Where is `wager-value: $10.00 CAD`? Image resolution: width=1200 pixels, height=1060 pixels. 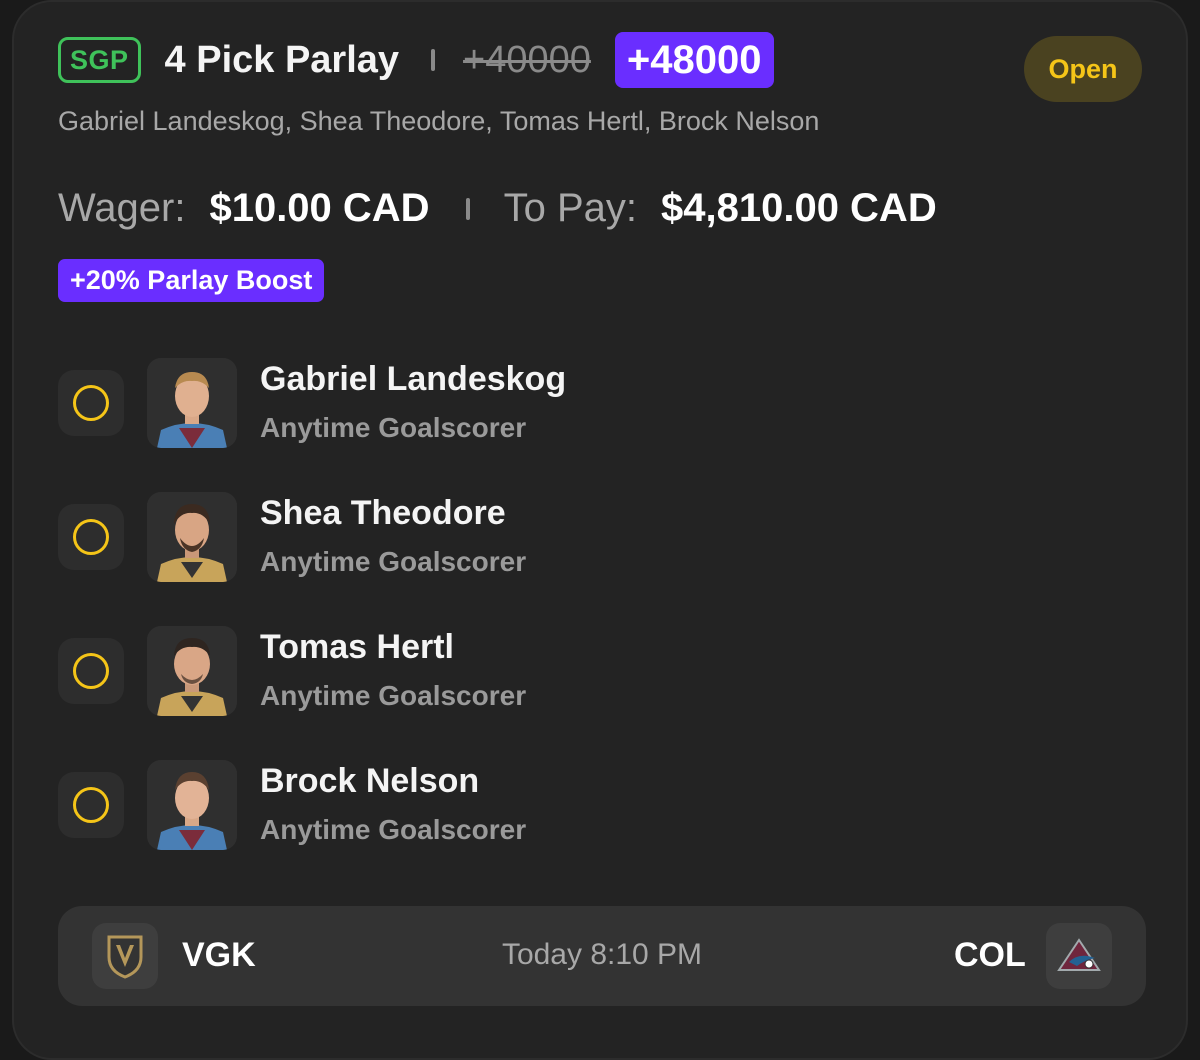 wager-value: $10.00 CAD is located at coordinates (319, 208).